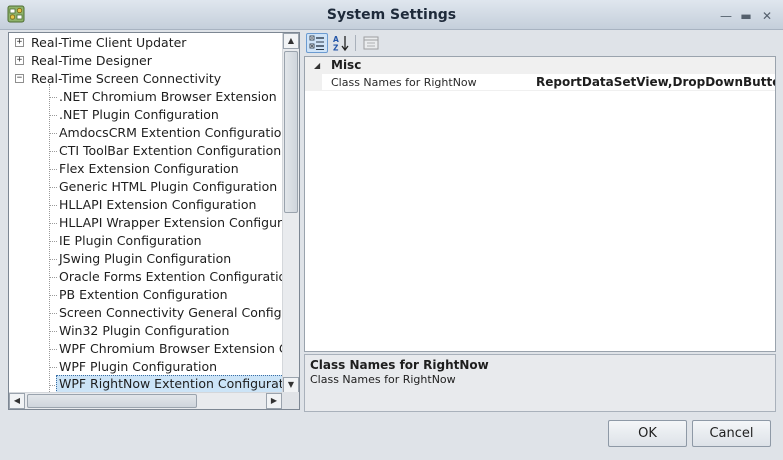 The width and height of the screenshot is (783, 460). Describe the element at coordinates (746, 16) in the screenshot. I see `maximize-button: ▬` at that location.